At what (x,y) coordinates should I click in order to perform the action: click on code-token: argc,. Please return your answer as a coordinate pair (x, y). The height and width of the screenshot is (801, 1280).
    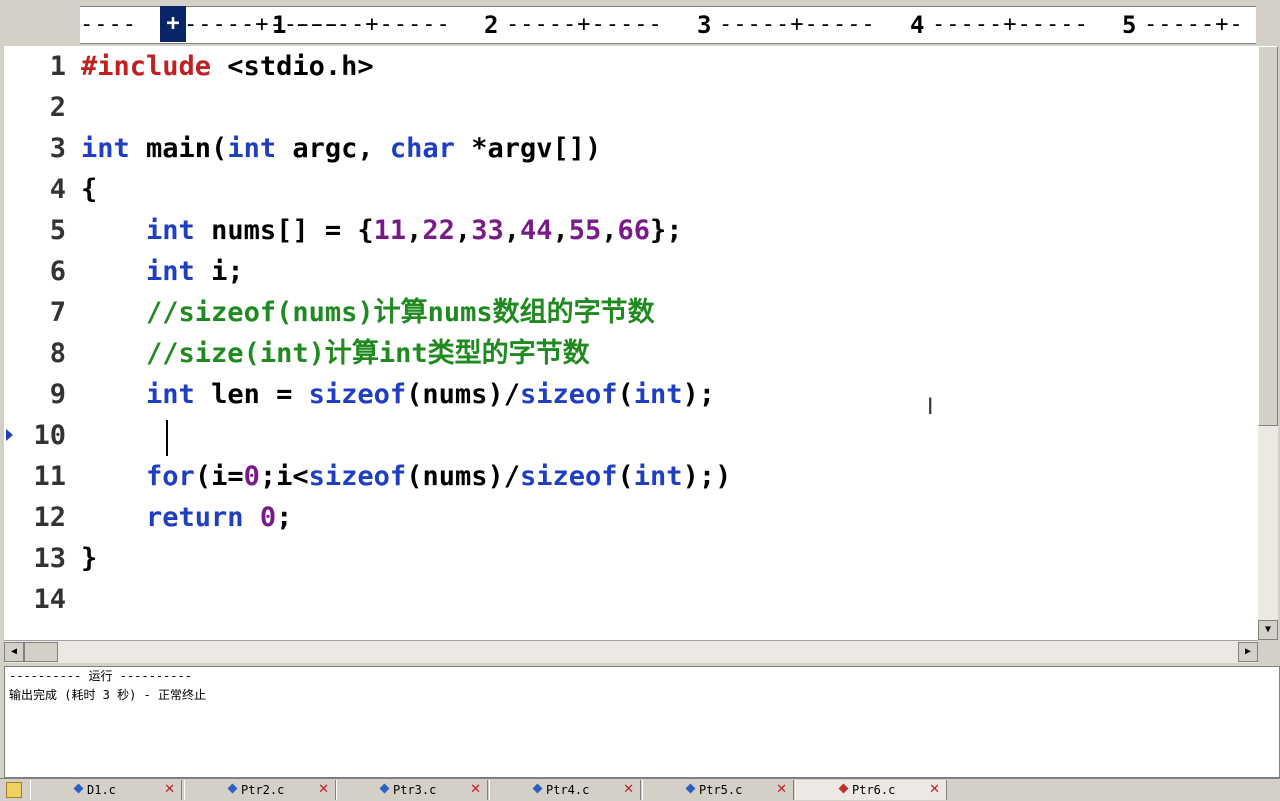
    Looking at the image, I should click on (333, 148).